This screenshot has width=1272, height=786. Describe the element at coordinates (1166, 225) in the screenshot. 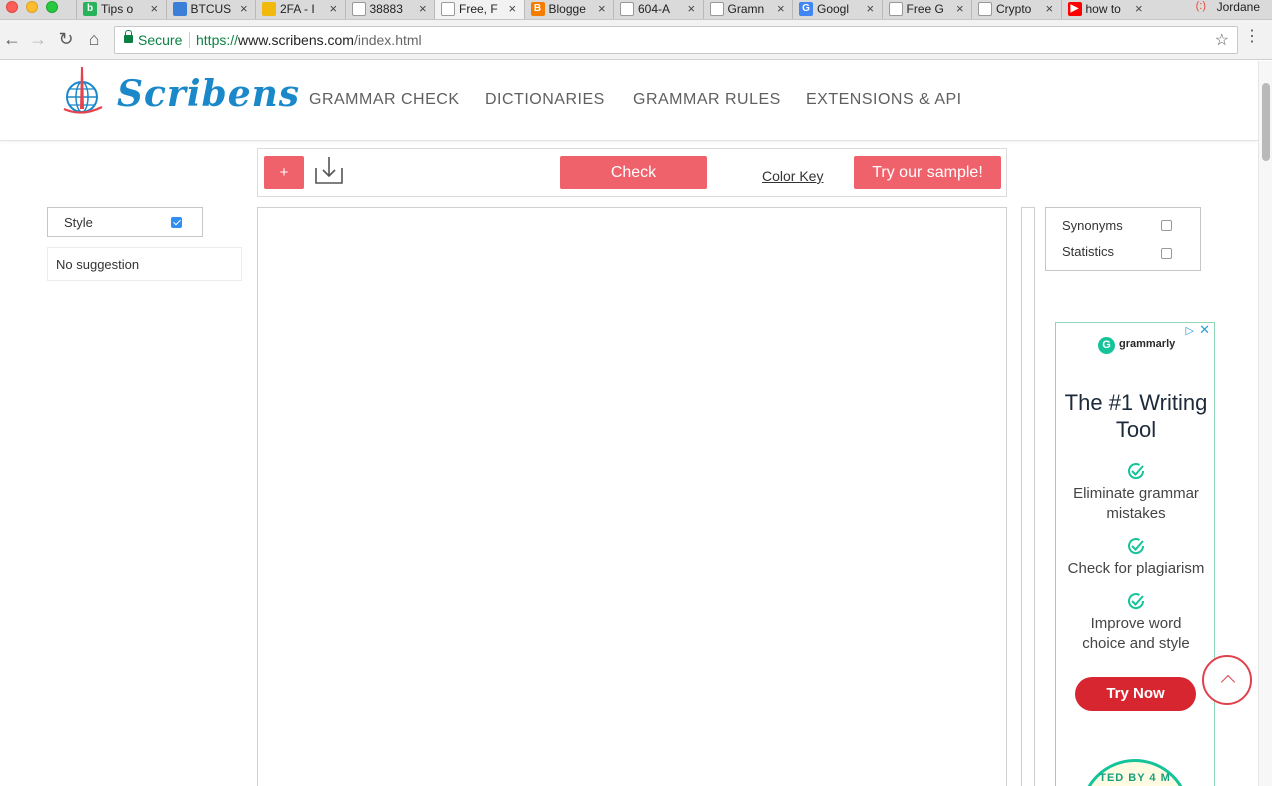

I see `synonyms-checkbox` at that location.